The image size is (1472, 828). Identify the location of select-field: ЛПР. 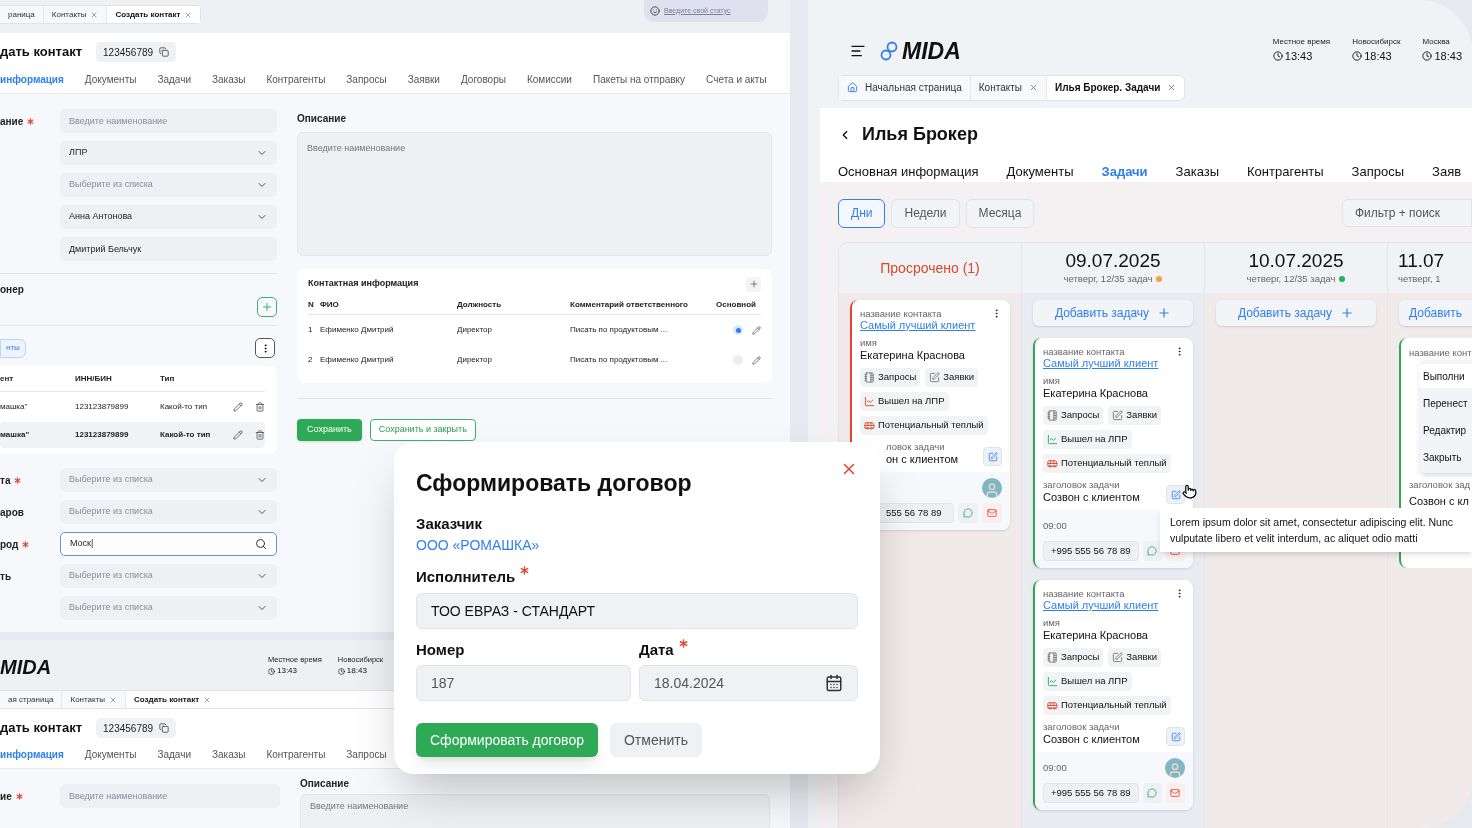
(168, 153).